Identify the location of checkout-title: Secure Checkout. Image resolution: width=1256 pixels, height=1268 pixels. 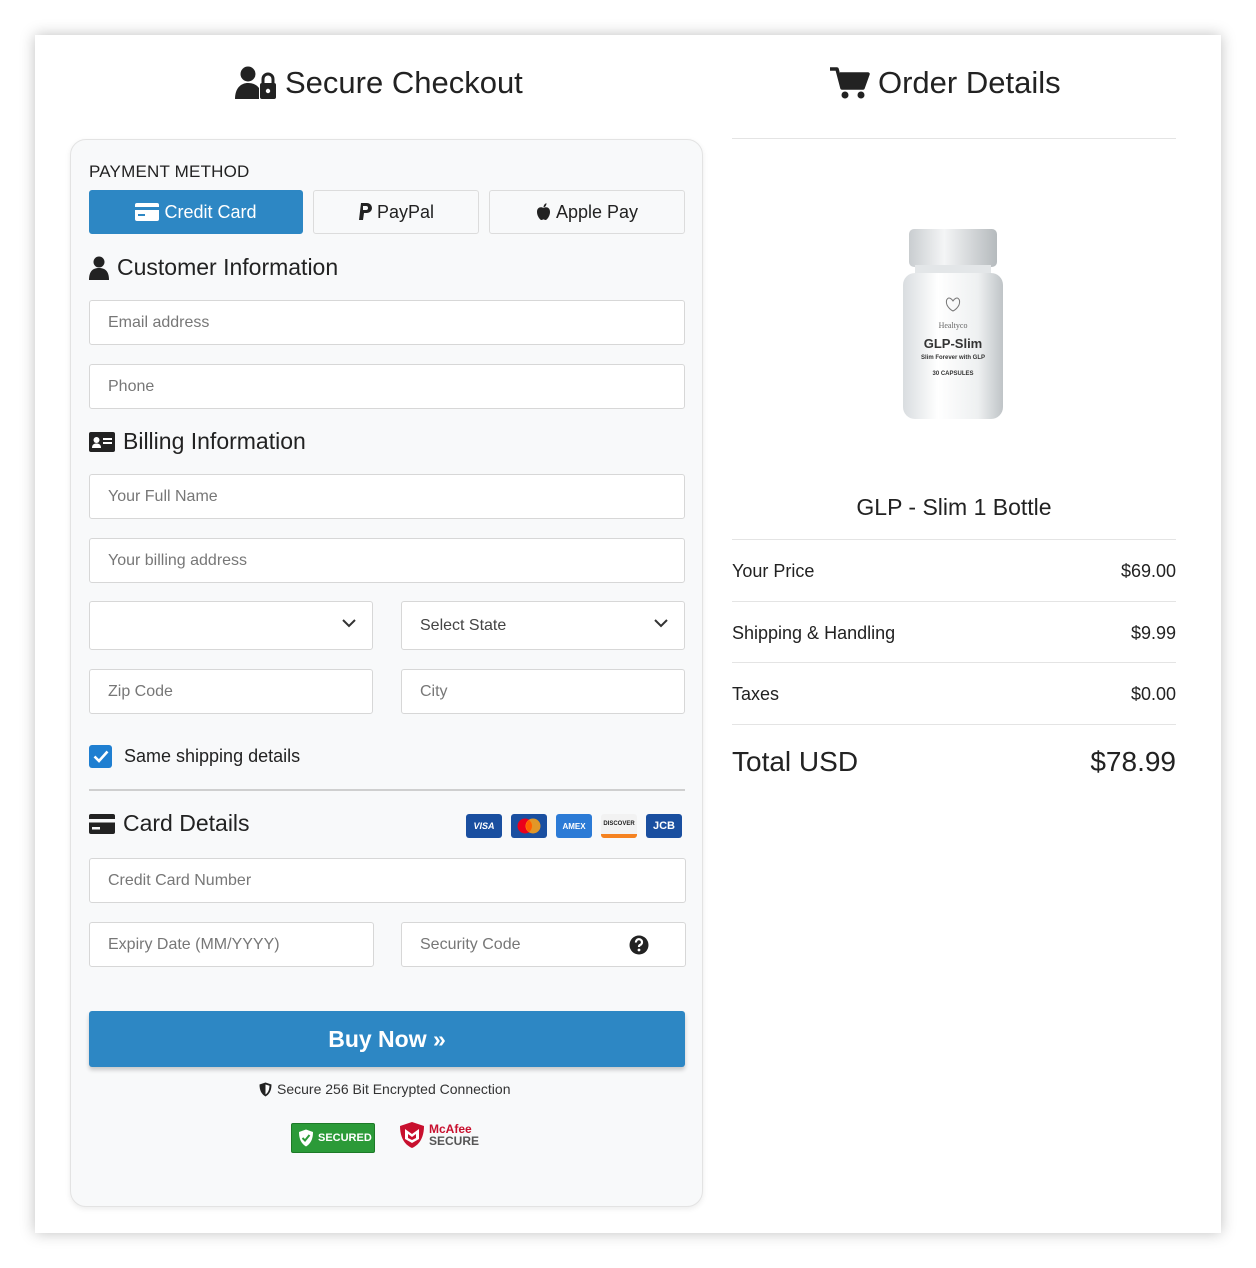
(387, 83).